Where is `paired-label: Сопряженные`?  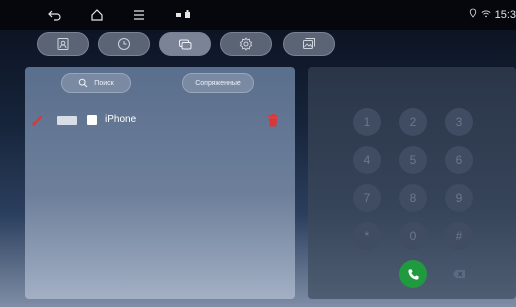
paired-label: Сопряженные is located at coordinates (218, 83).